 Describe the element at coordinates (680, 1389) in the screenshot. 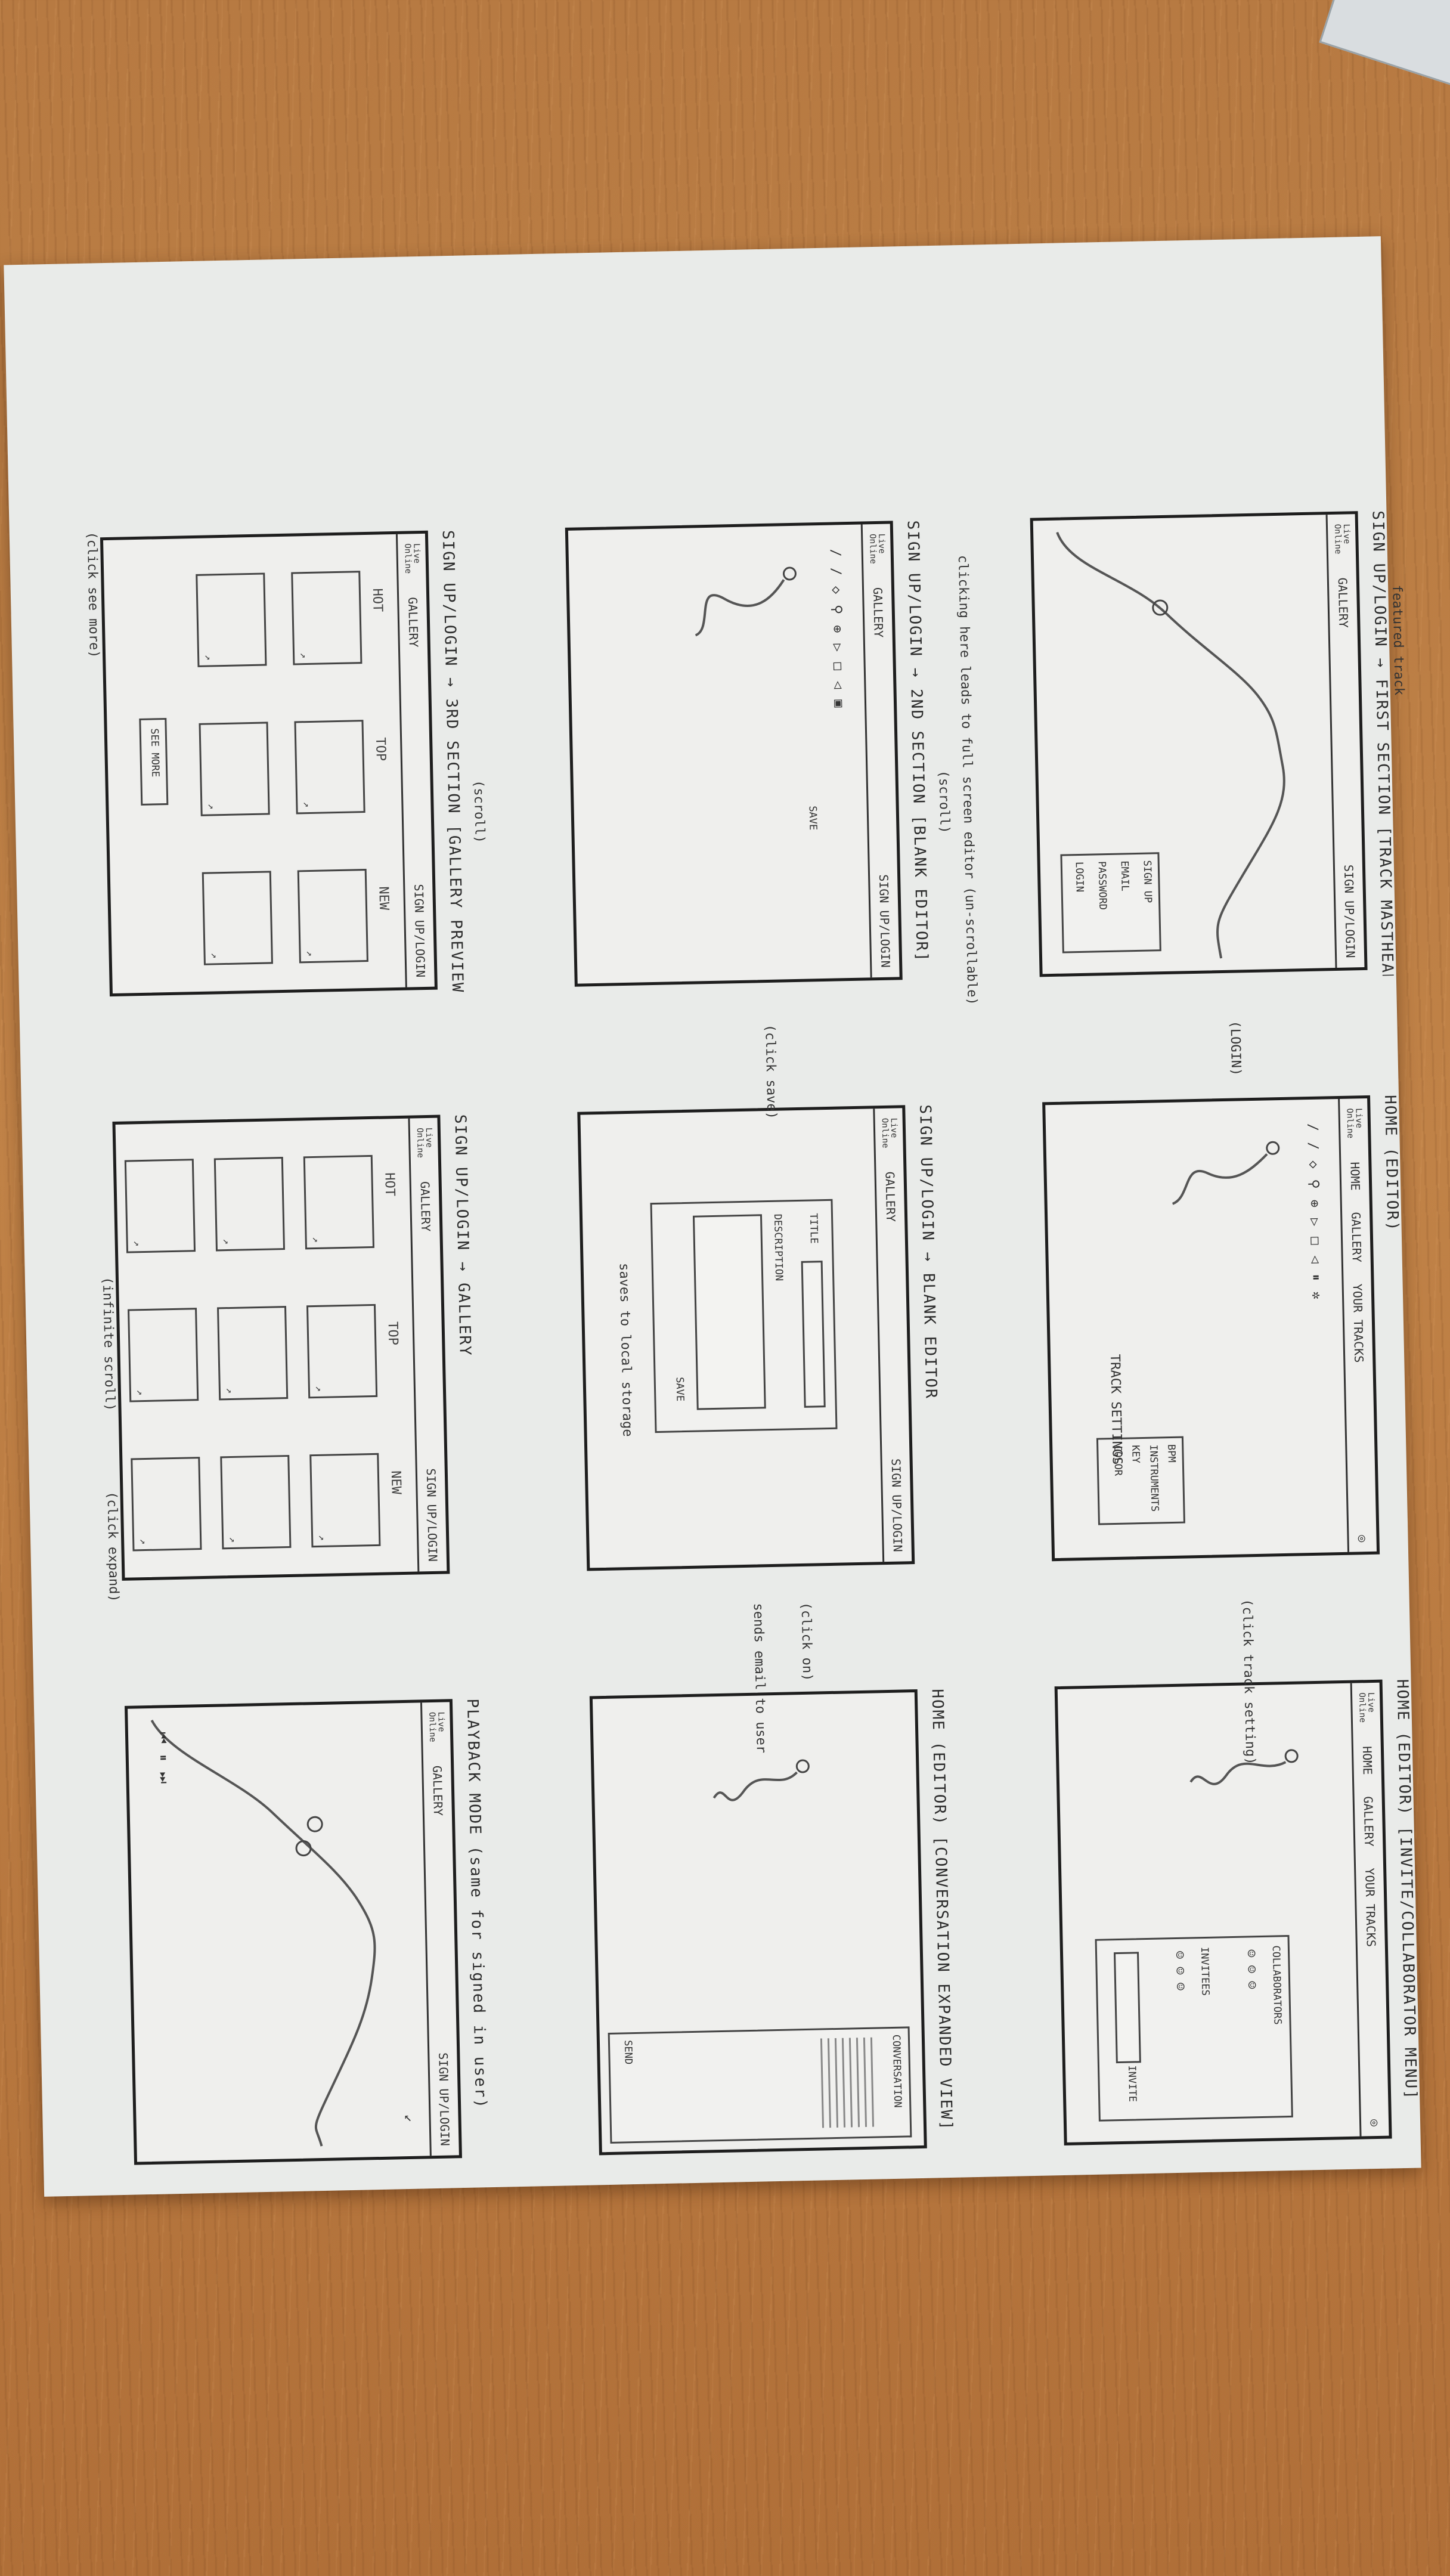

I see `save-button: SAVE` at that location.